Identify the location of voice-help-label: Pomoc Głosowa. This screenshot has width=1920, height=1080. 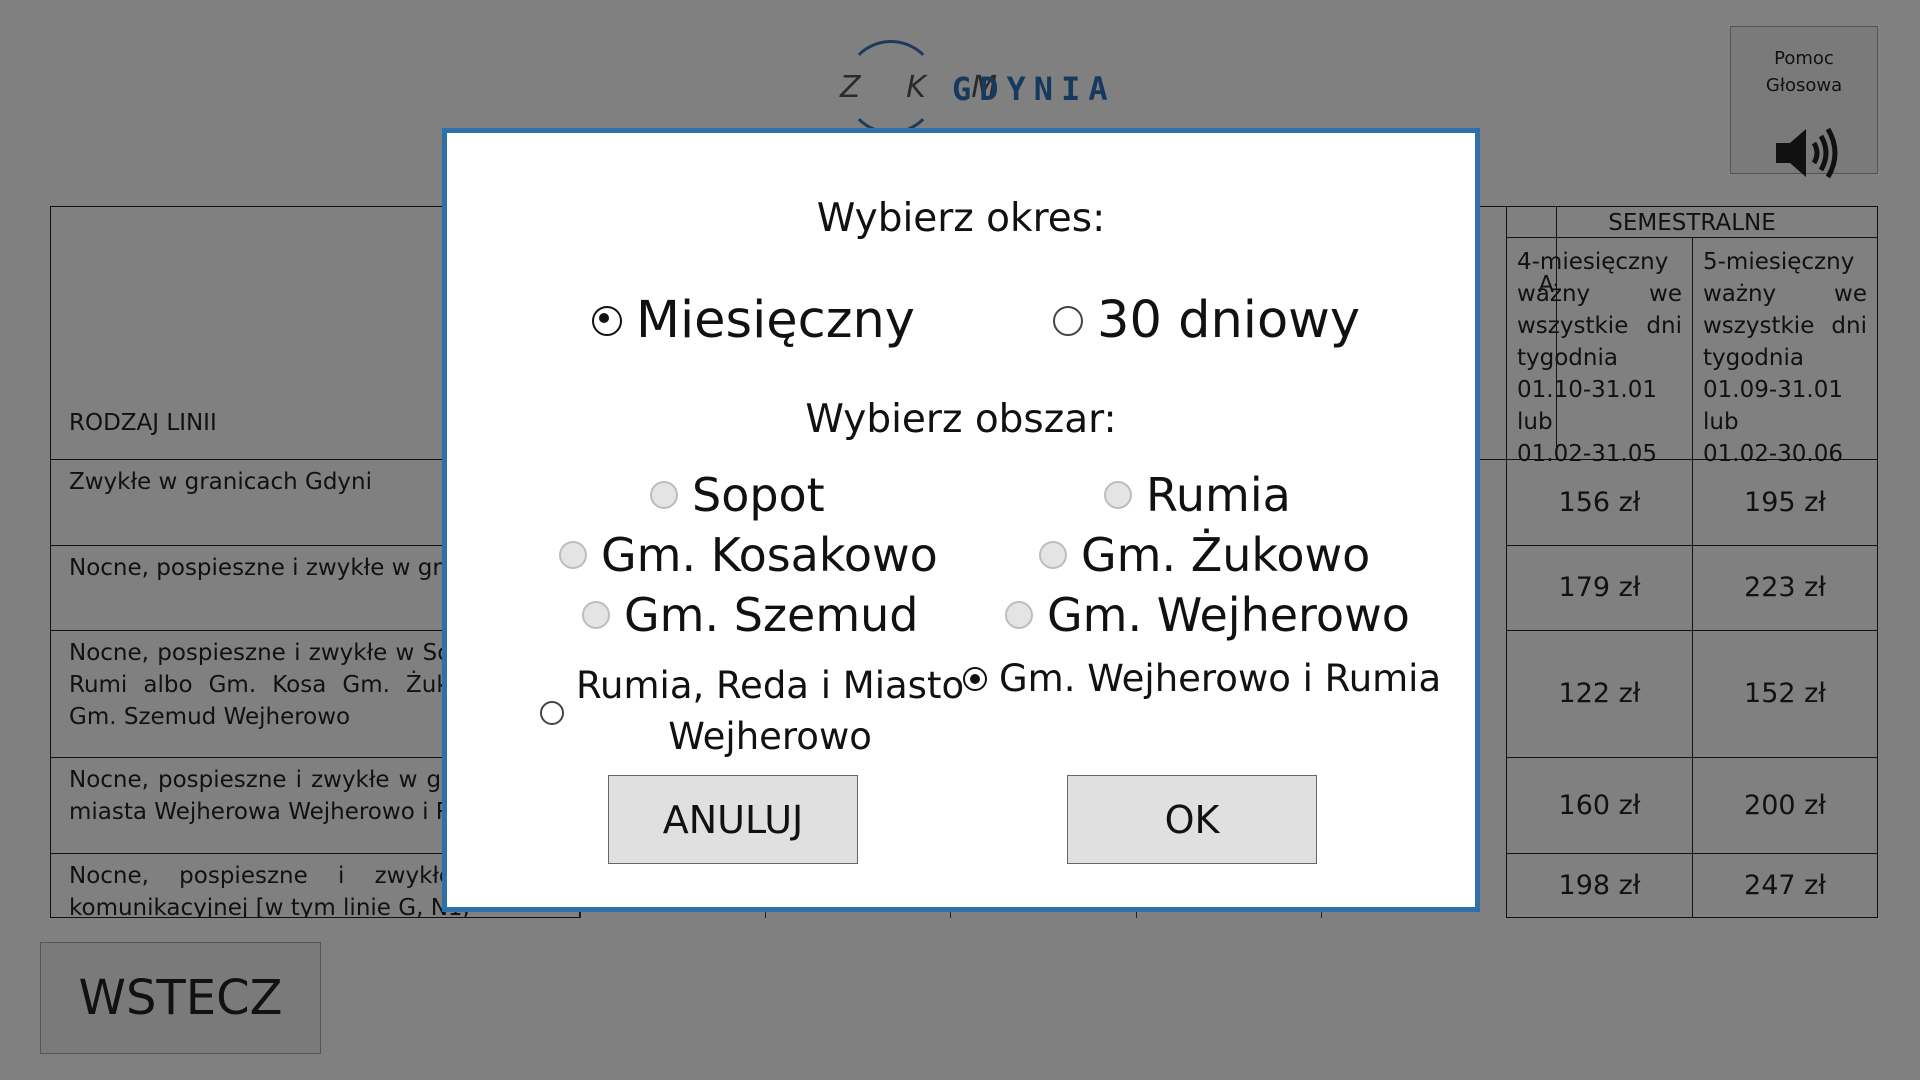
(1804, 72).